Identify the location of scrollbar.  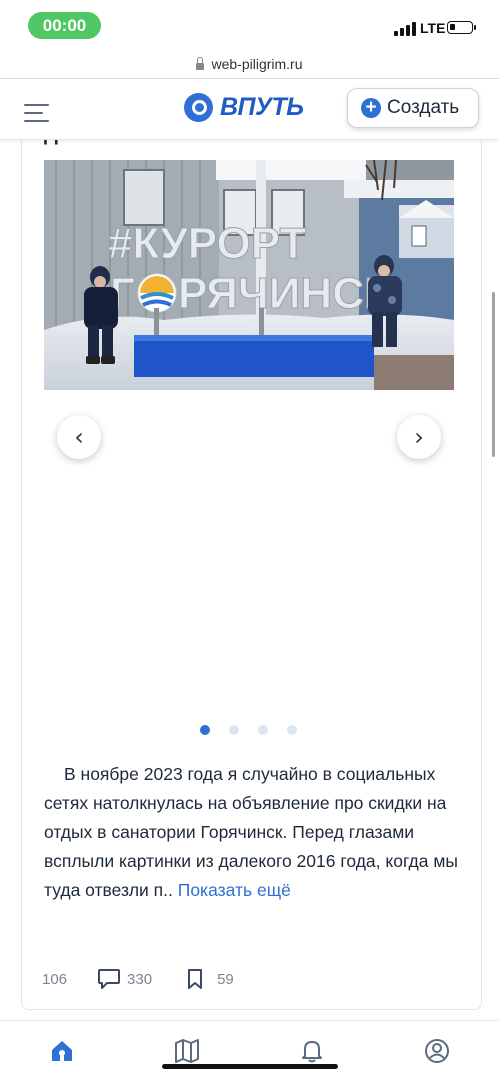
(493, 374).